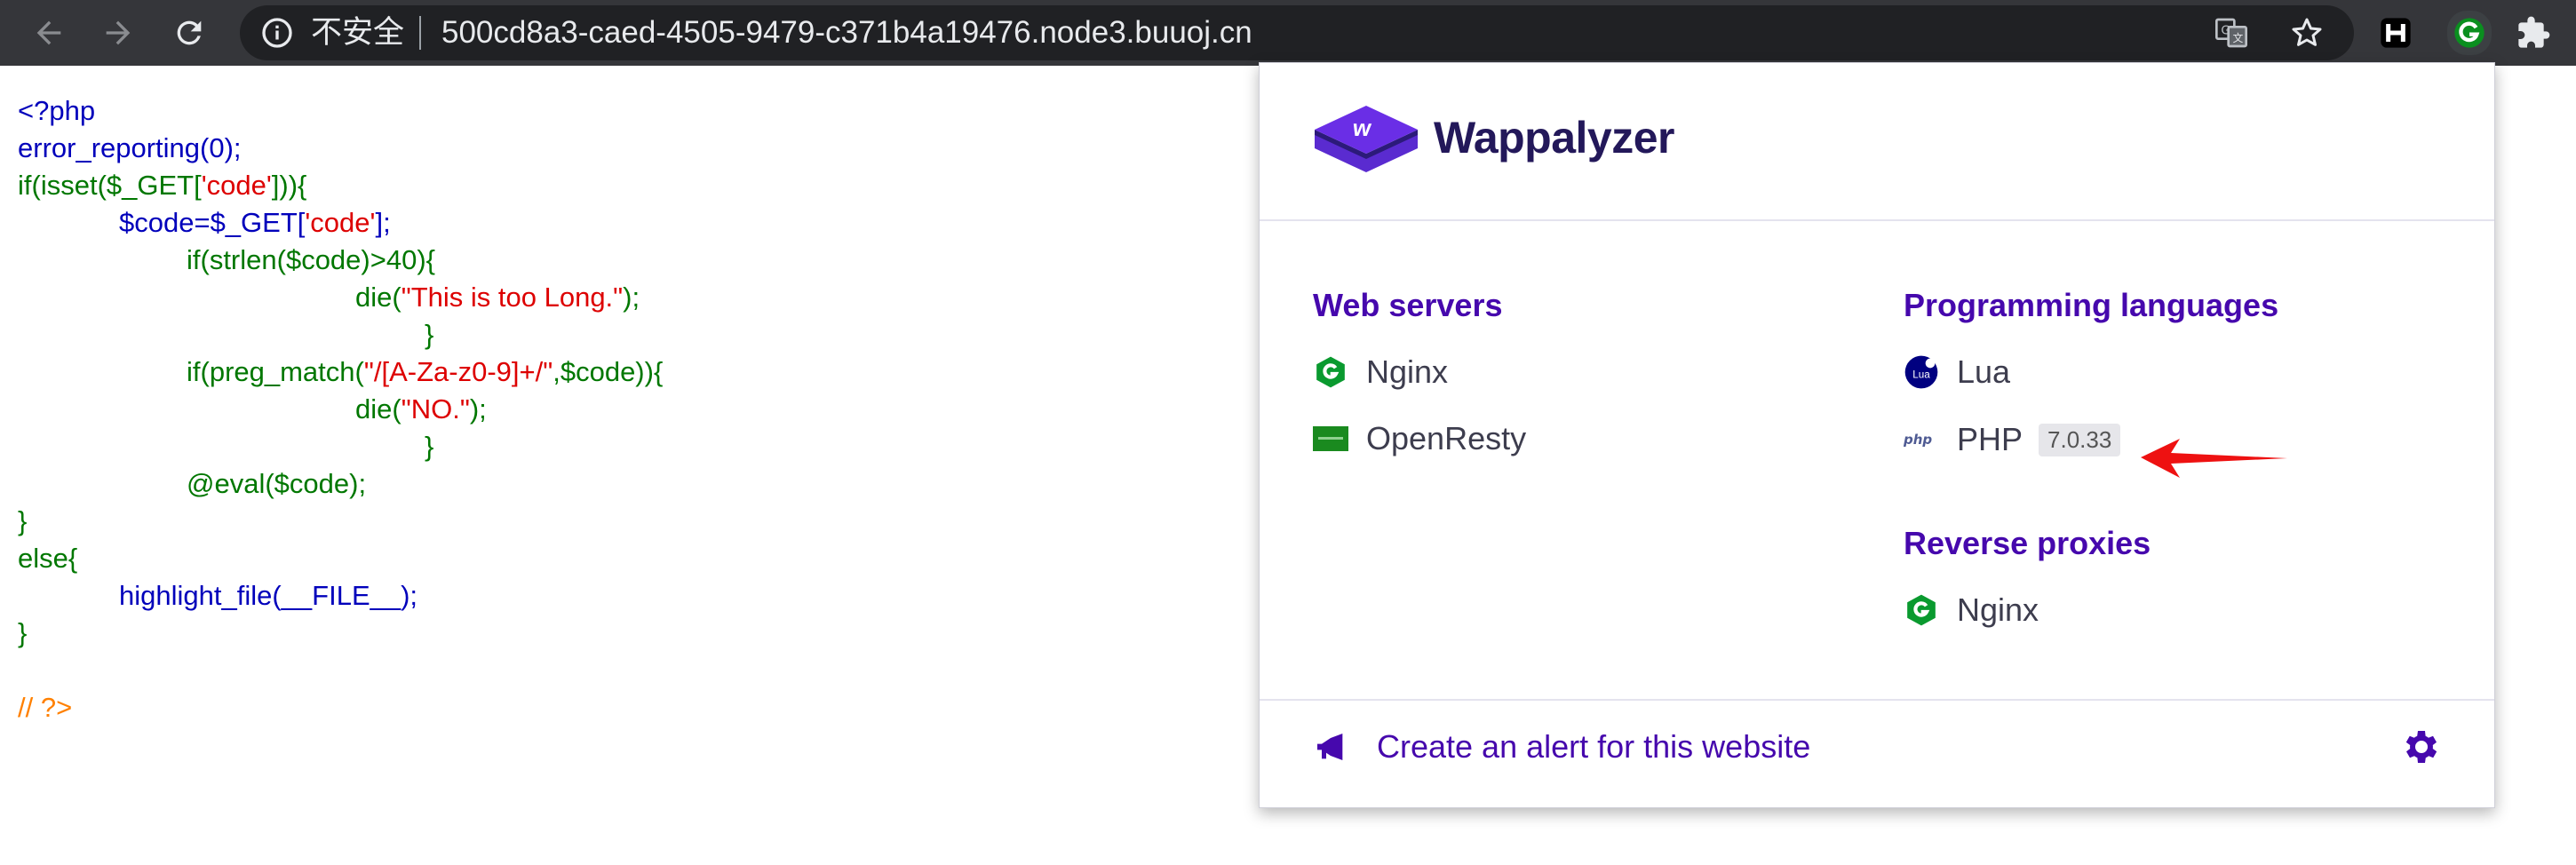  I want to click on extensions-button, so click(2533, 32).